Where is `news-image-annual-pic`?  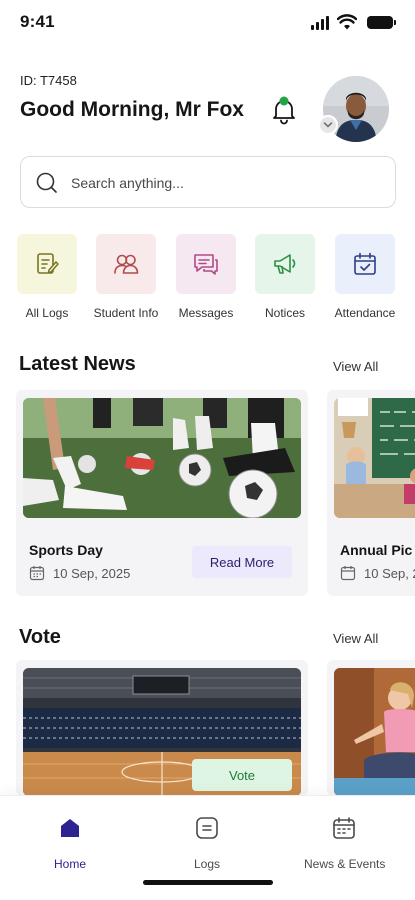 news-image-annual-pic is located at coordinates (374, 458).